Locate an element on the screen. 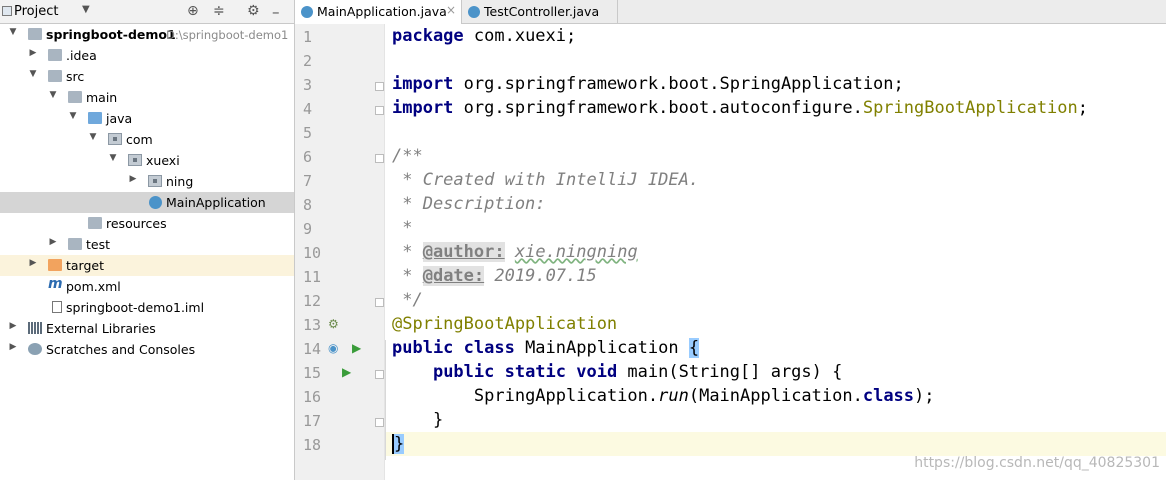  line-number: 2 is located at coordinates (308, 61).